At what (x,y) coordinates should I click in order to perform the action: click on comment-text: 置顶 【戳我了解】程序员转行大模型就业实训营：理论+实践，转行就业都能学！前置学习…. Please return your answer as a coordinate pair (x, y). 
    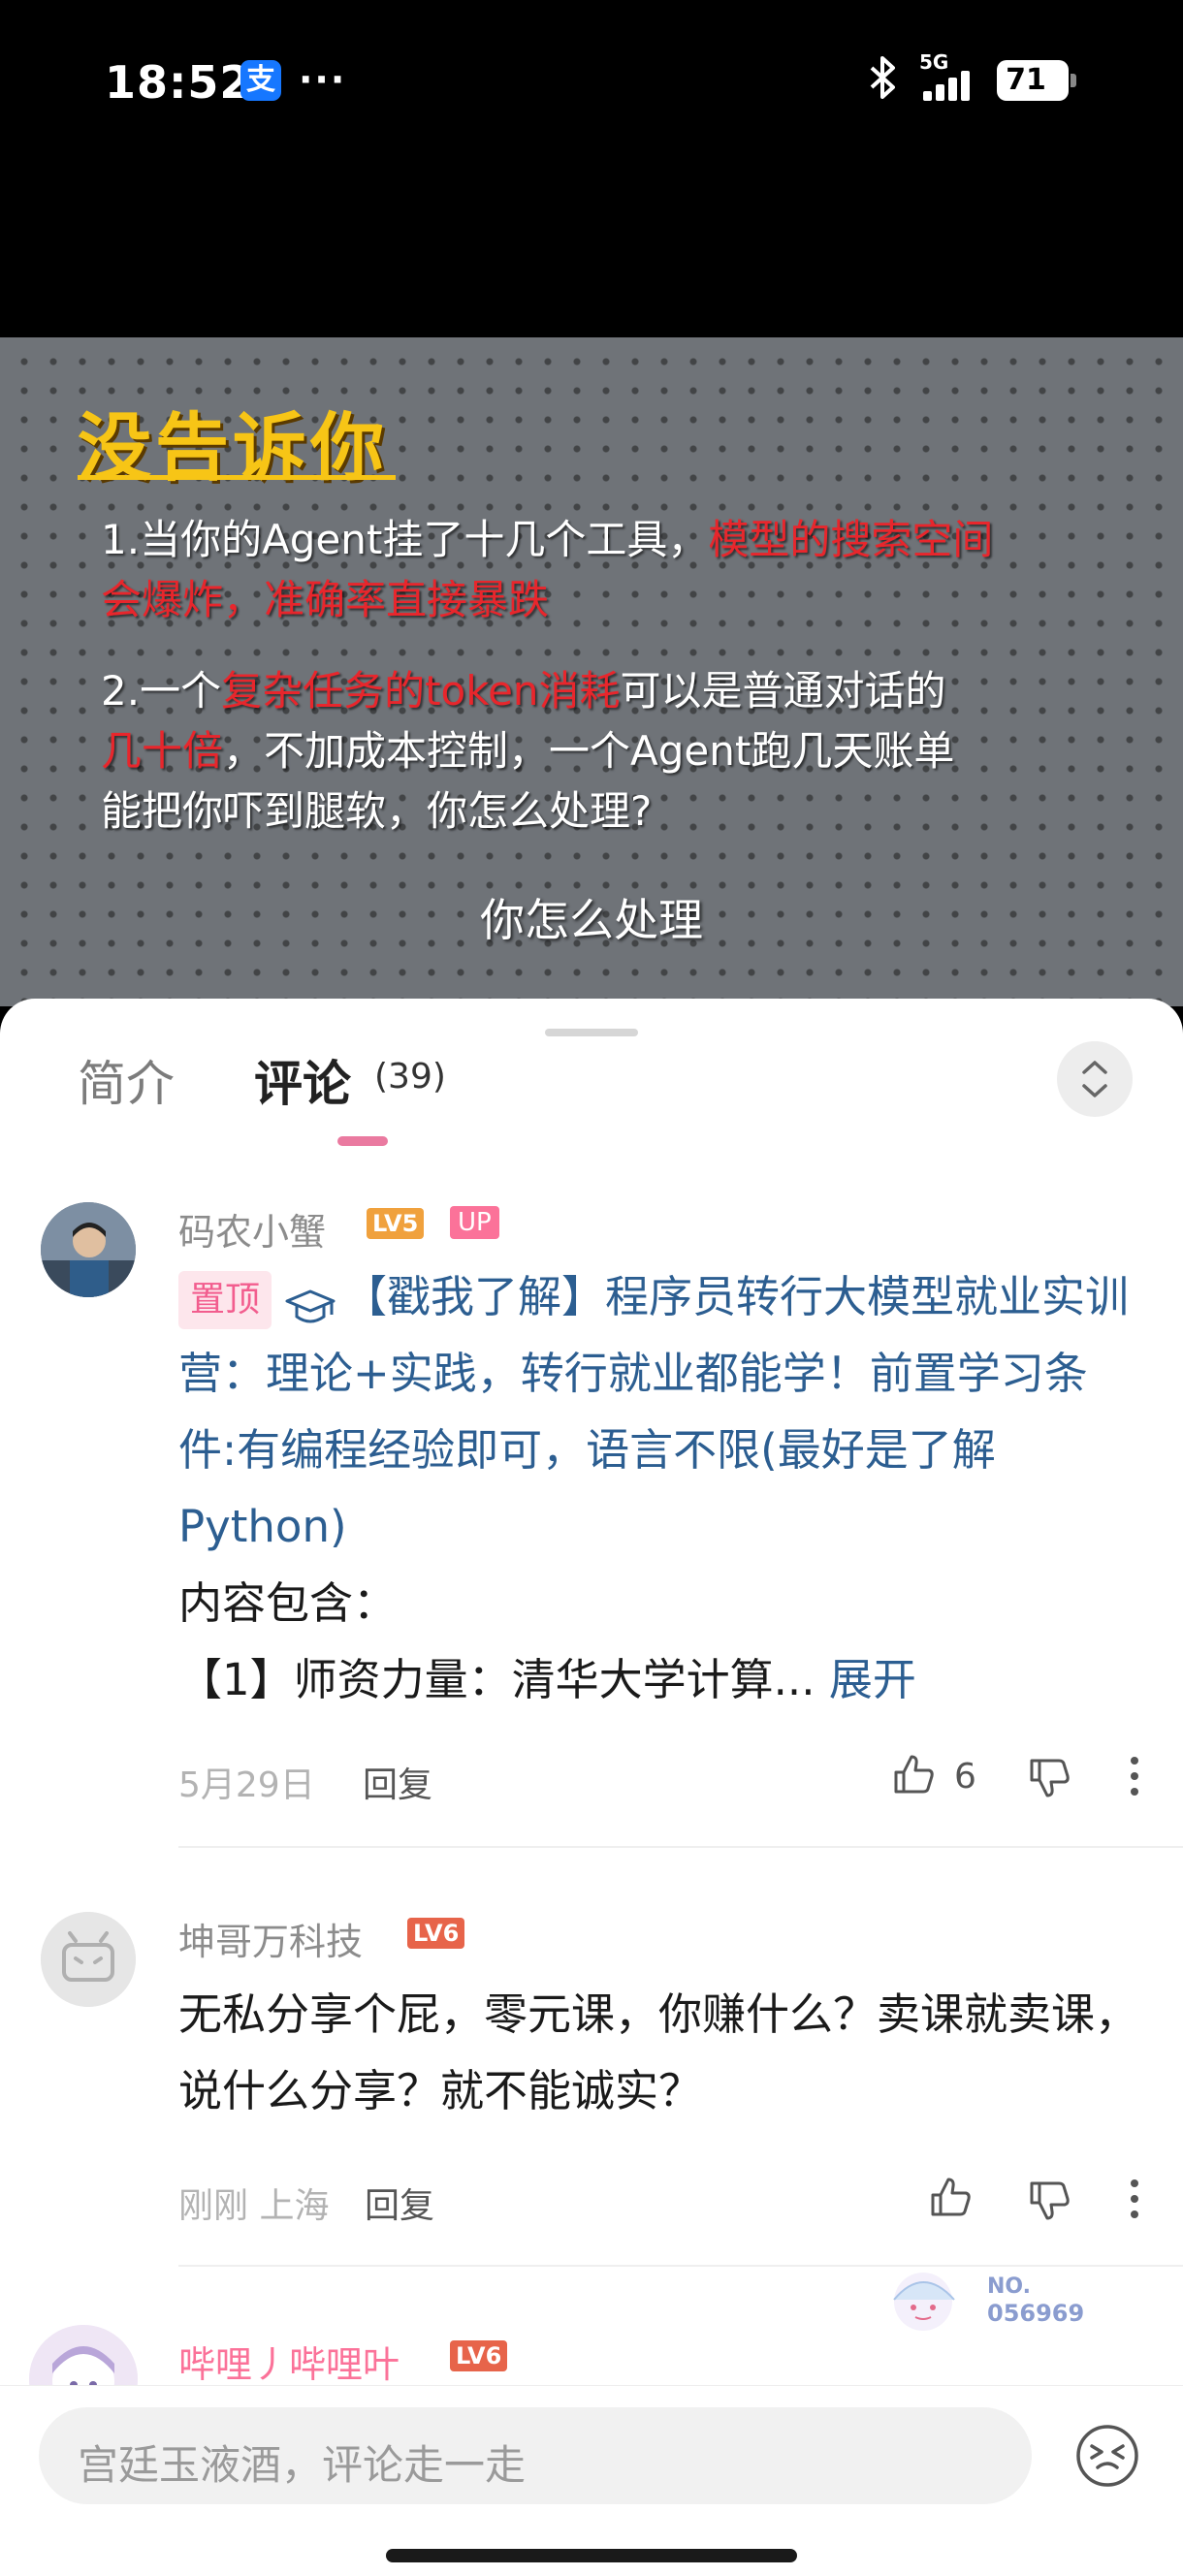
    Looking at the image, I should click on (654, 1488).